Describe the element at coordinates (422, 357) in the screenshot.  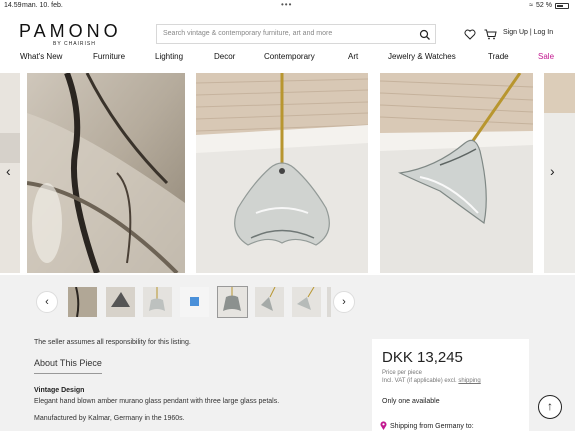
I see `price-value: DKK 13,245` at that location.